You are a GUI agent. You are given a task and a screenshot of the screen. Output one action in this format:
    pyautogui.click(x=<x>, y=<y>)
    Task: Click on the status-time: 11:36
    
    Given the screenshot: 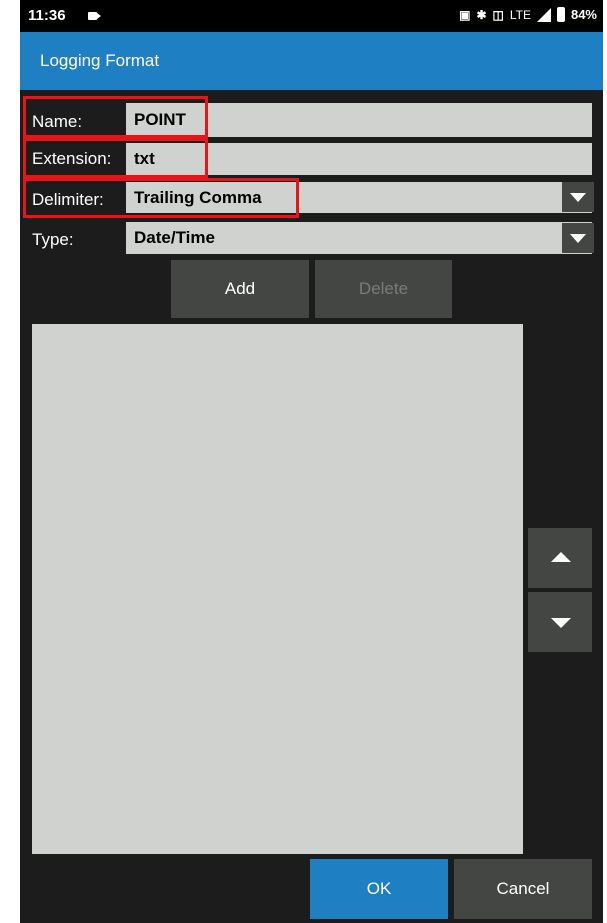 What is the action you would take?
    pyautogui.click(x=47, y=15)
    